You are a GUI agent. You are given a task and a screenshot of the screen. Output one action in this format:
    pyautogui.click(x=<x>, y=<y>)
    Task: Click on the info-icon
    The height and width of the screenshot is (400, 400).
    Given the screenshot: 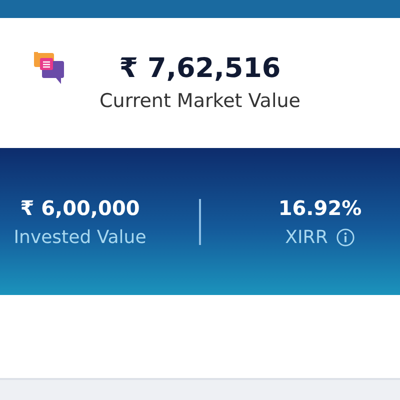 What is the action you would take?
    pyautogui.click(x=345, y=237)
    